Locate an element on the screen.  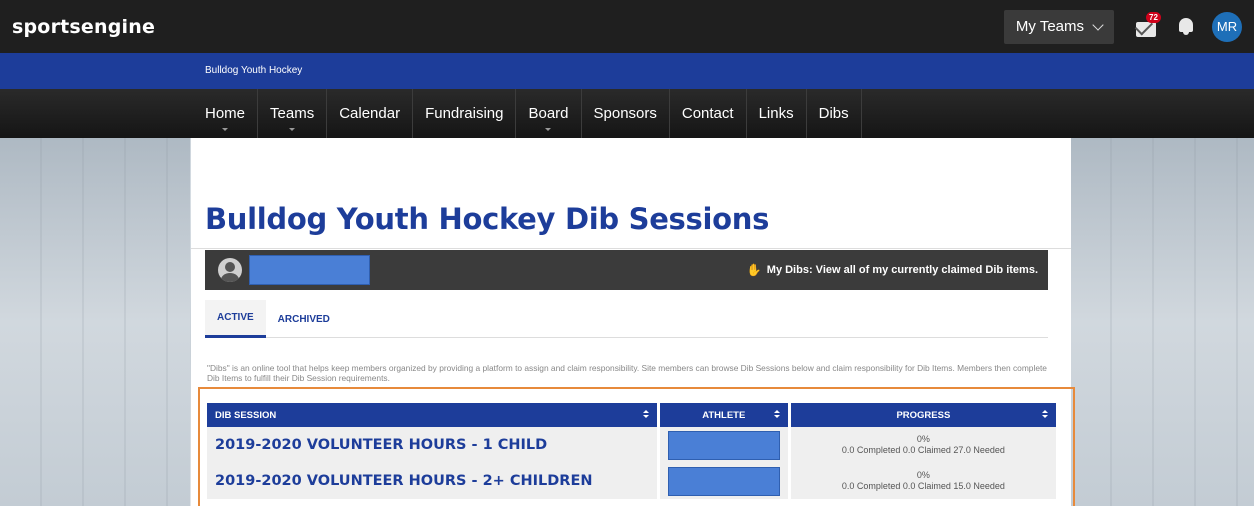
nav-item-home: Home is located at coordinates (226, 113).